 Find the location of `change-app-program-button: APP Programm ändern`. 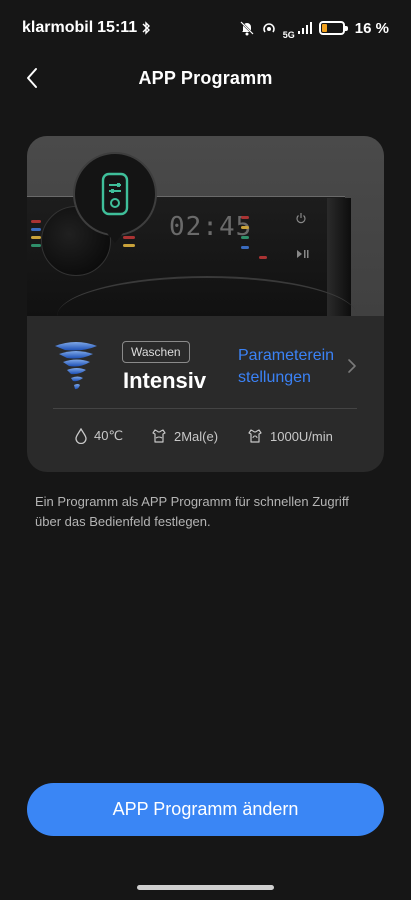

change-app-program-button: APP Programm ändern is located at coordinates (205, 809).